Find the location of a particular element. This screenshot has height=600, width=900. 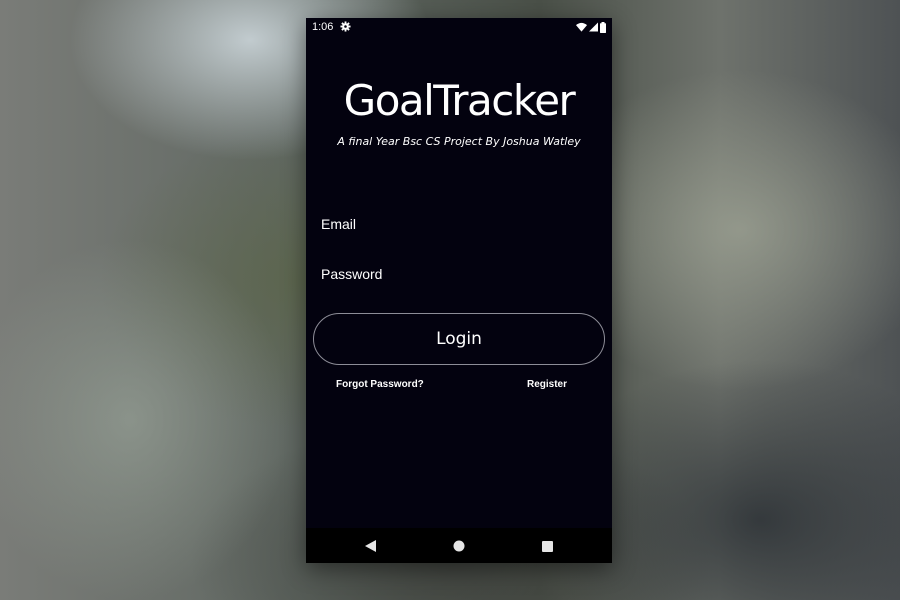

back-button is located at coordinates (370, 546).